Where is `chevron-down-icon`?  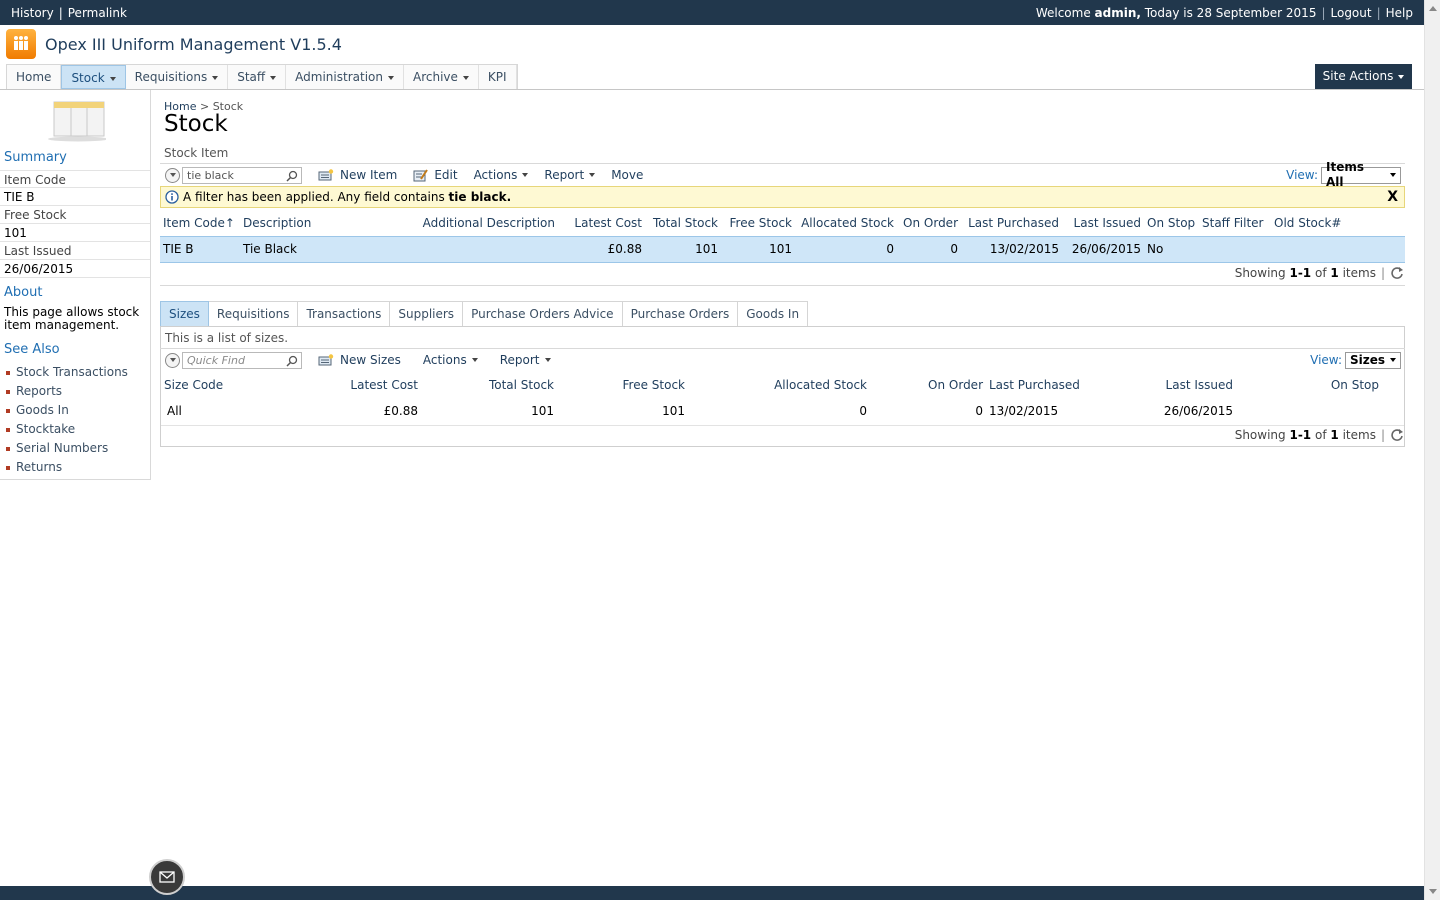 chevron-down-icon is located at coordinates (465, 77).